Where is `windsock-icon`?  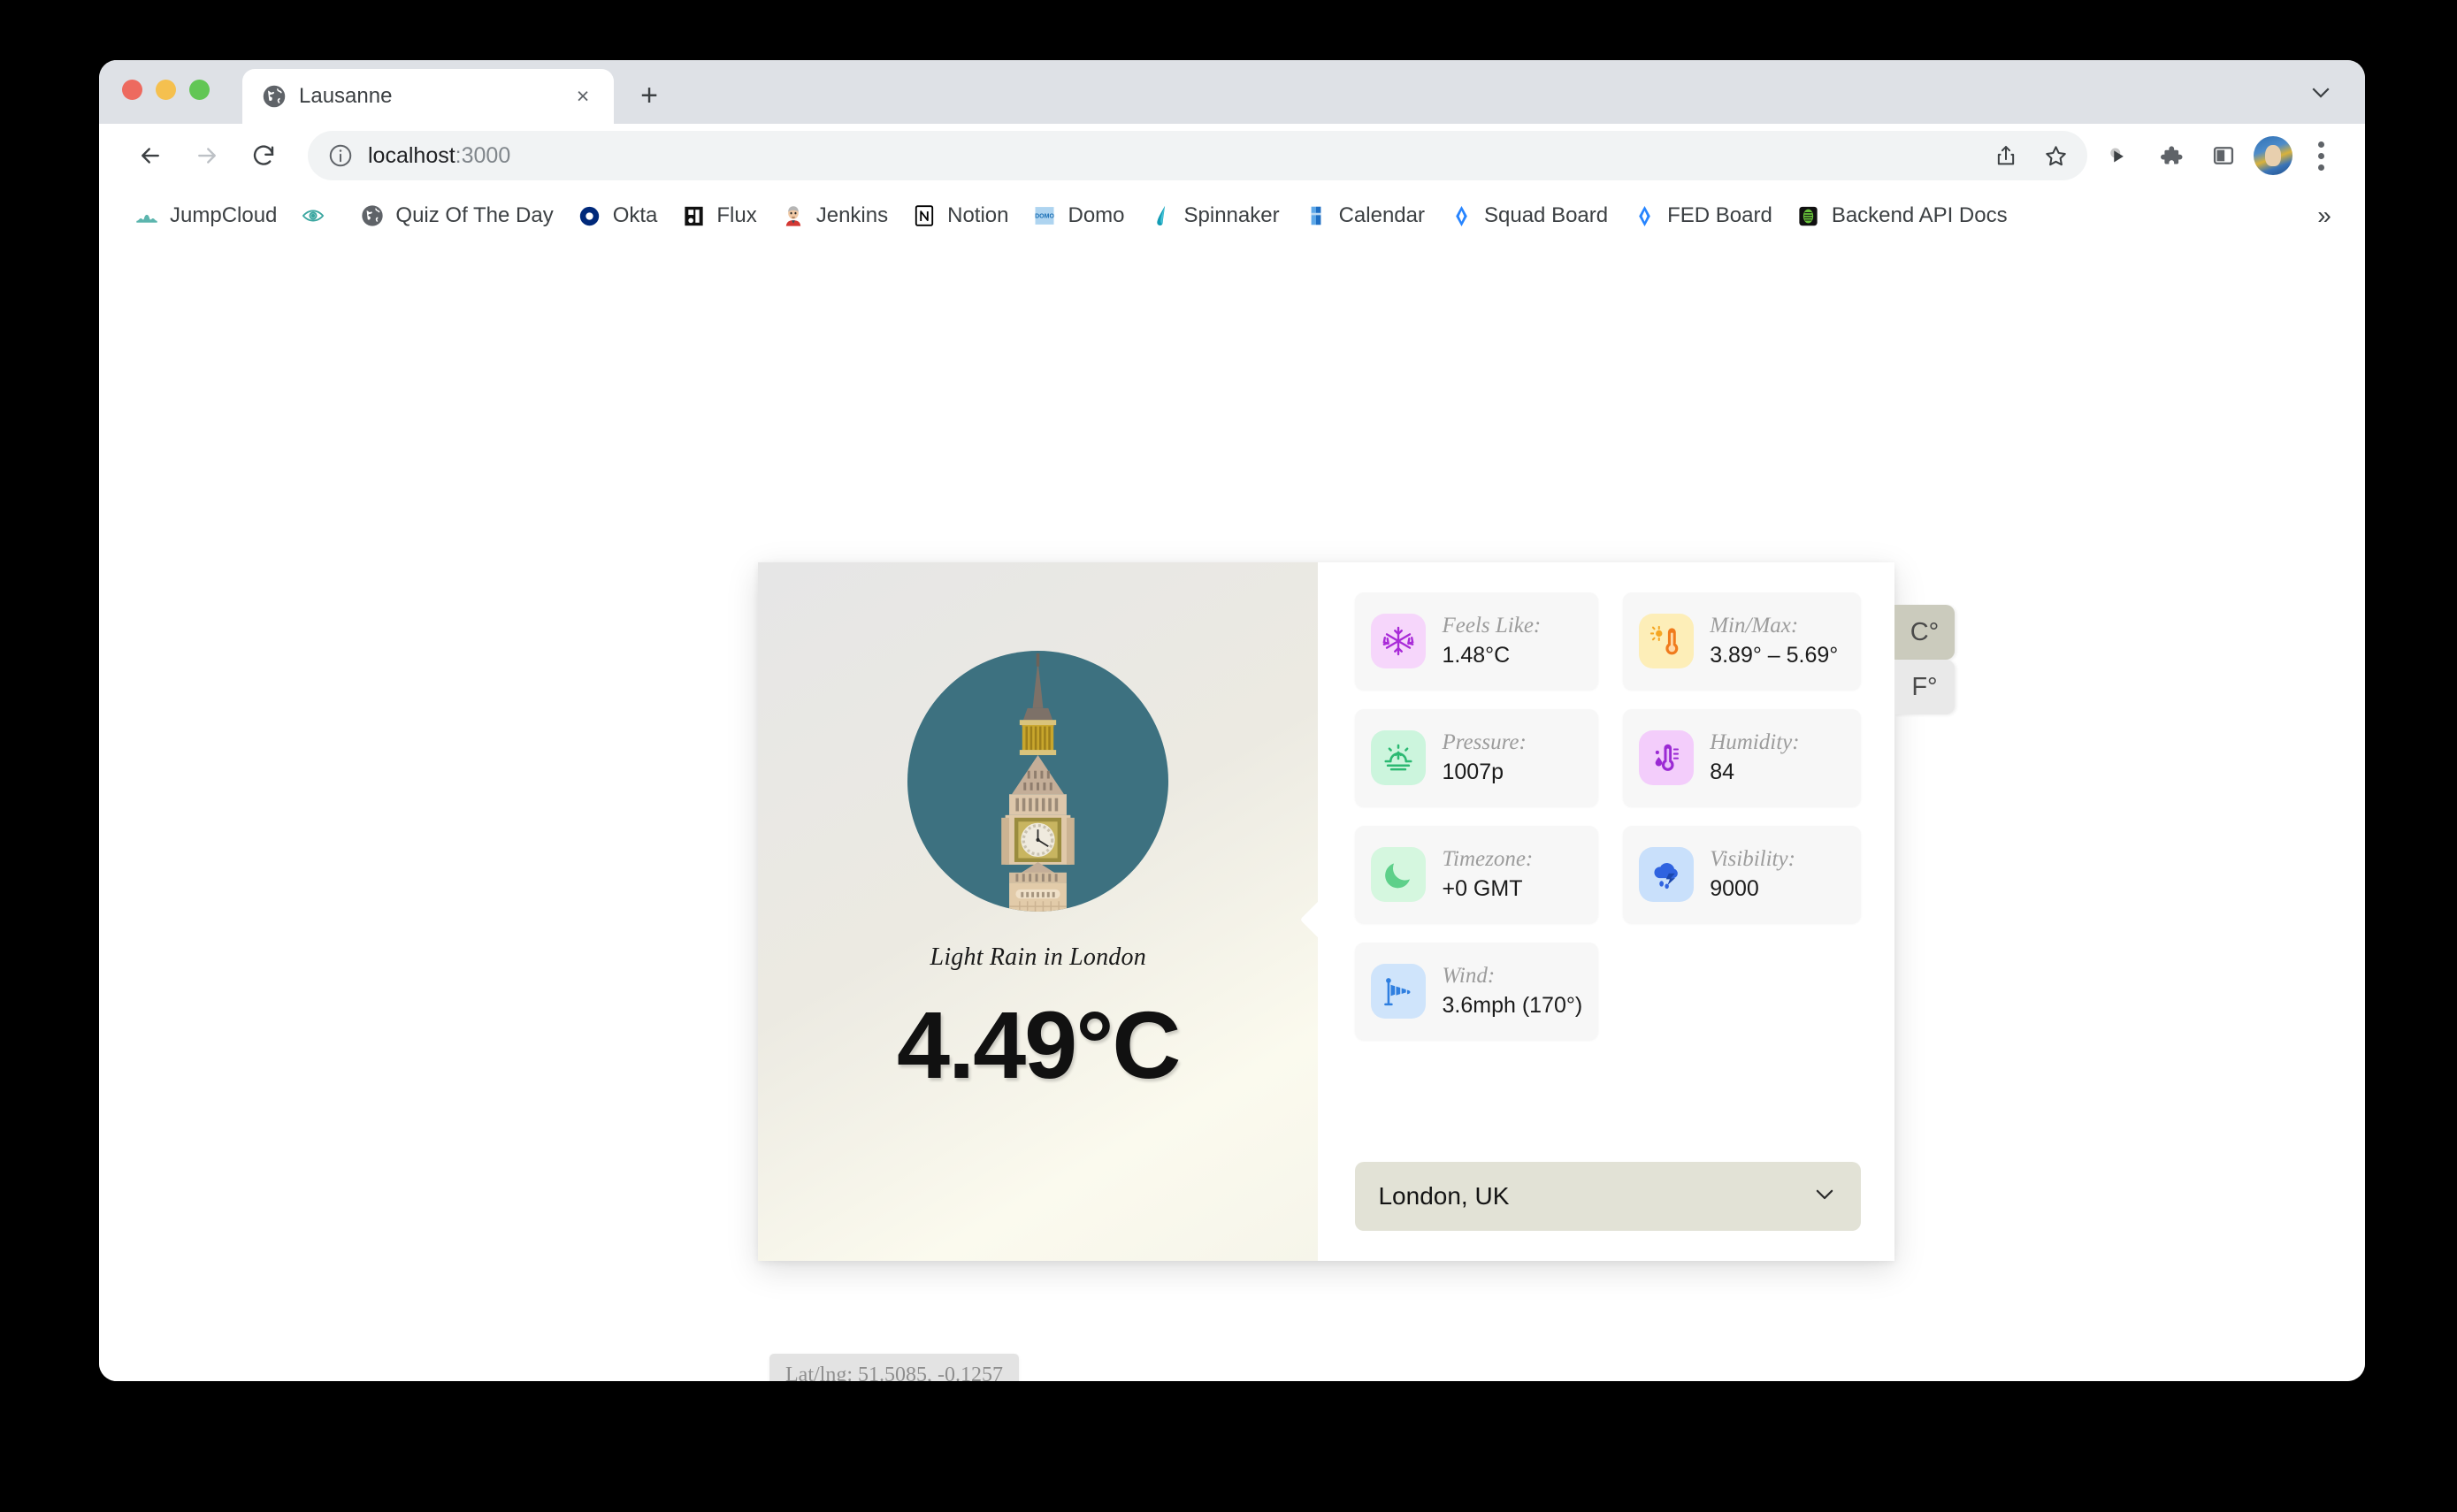 windsock-icon is located at coordinates (1399, 991).